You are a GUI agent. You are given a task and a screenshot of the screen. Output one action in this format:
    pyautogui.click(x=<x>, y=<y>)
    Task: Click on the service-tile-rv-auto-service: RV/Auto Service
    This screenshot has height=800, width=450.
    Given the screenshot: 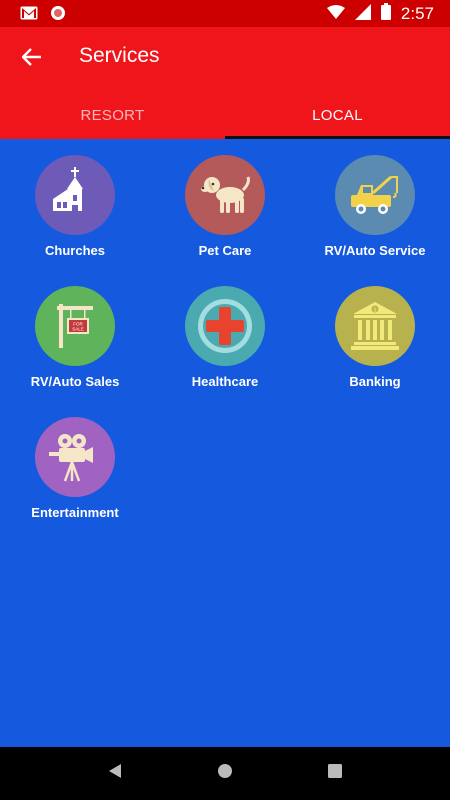 What is the action you would take?
    pyautogui.click(x=375, y=204)
    